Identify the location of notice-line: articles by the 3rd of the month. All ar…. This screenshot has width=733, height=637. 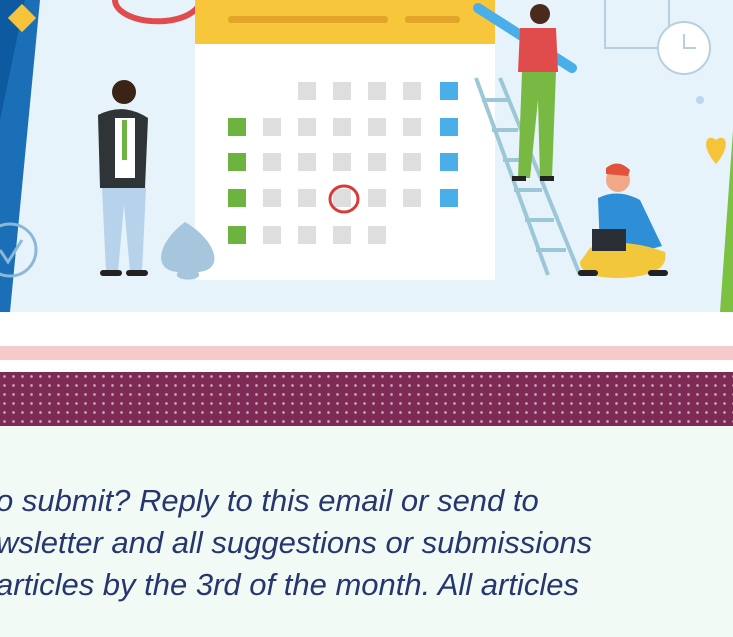
(289, 584).